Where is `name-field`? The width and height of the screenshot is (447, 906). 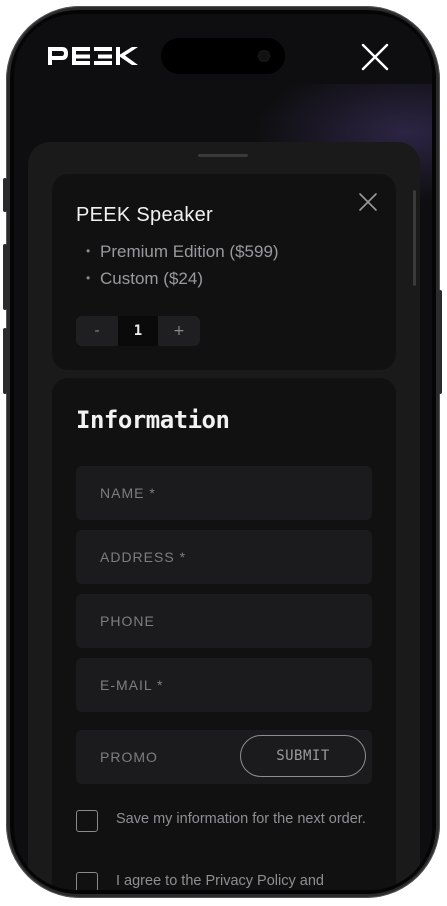 name-field is located at coordinates (224, 493).